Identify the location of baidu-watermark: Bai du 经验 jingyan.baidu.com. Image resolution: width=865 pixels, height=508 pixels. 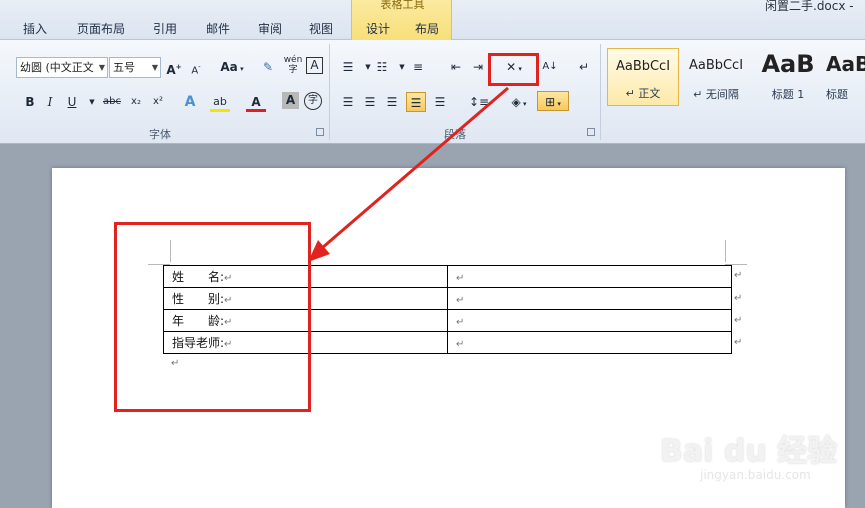
(760, 450).